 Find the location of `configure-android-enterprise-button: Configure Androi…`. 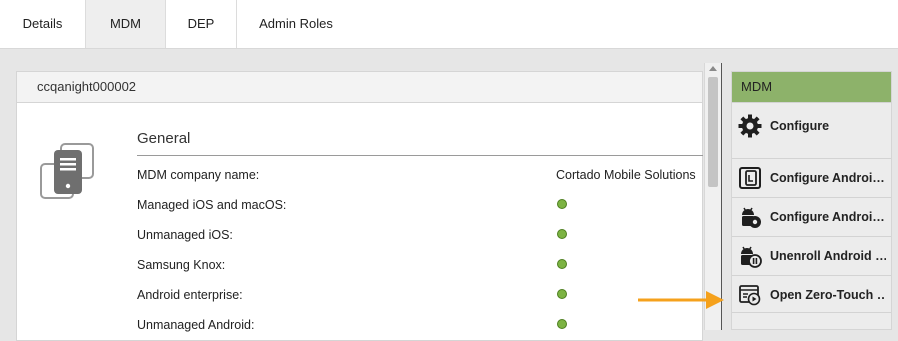

configure-android-enterprise-button: Configure Androi… is located at coordinates (811, 216).